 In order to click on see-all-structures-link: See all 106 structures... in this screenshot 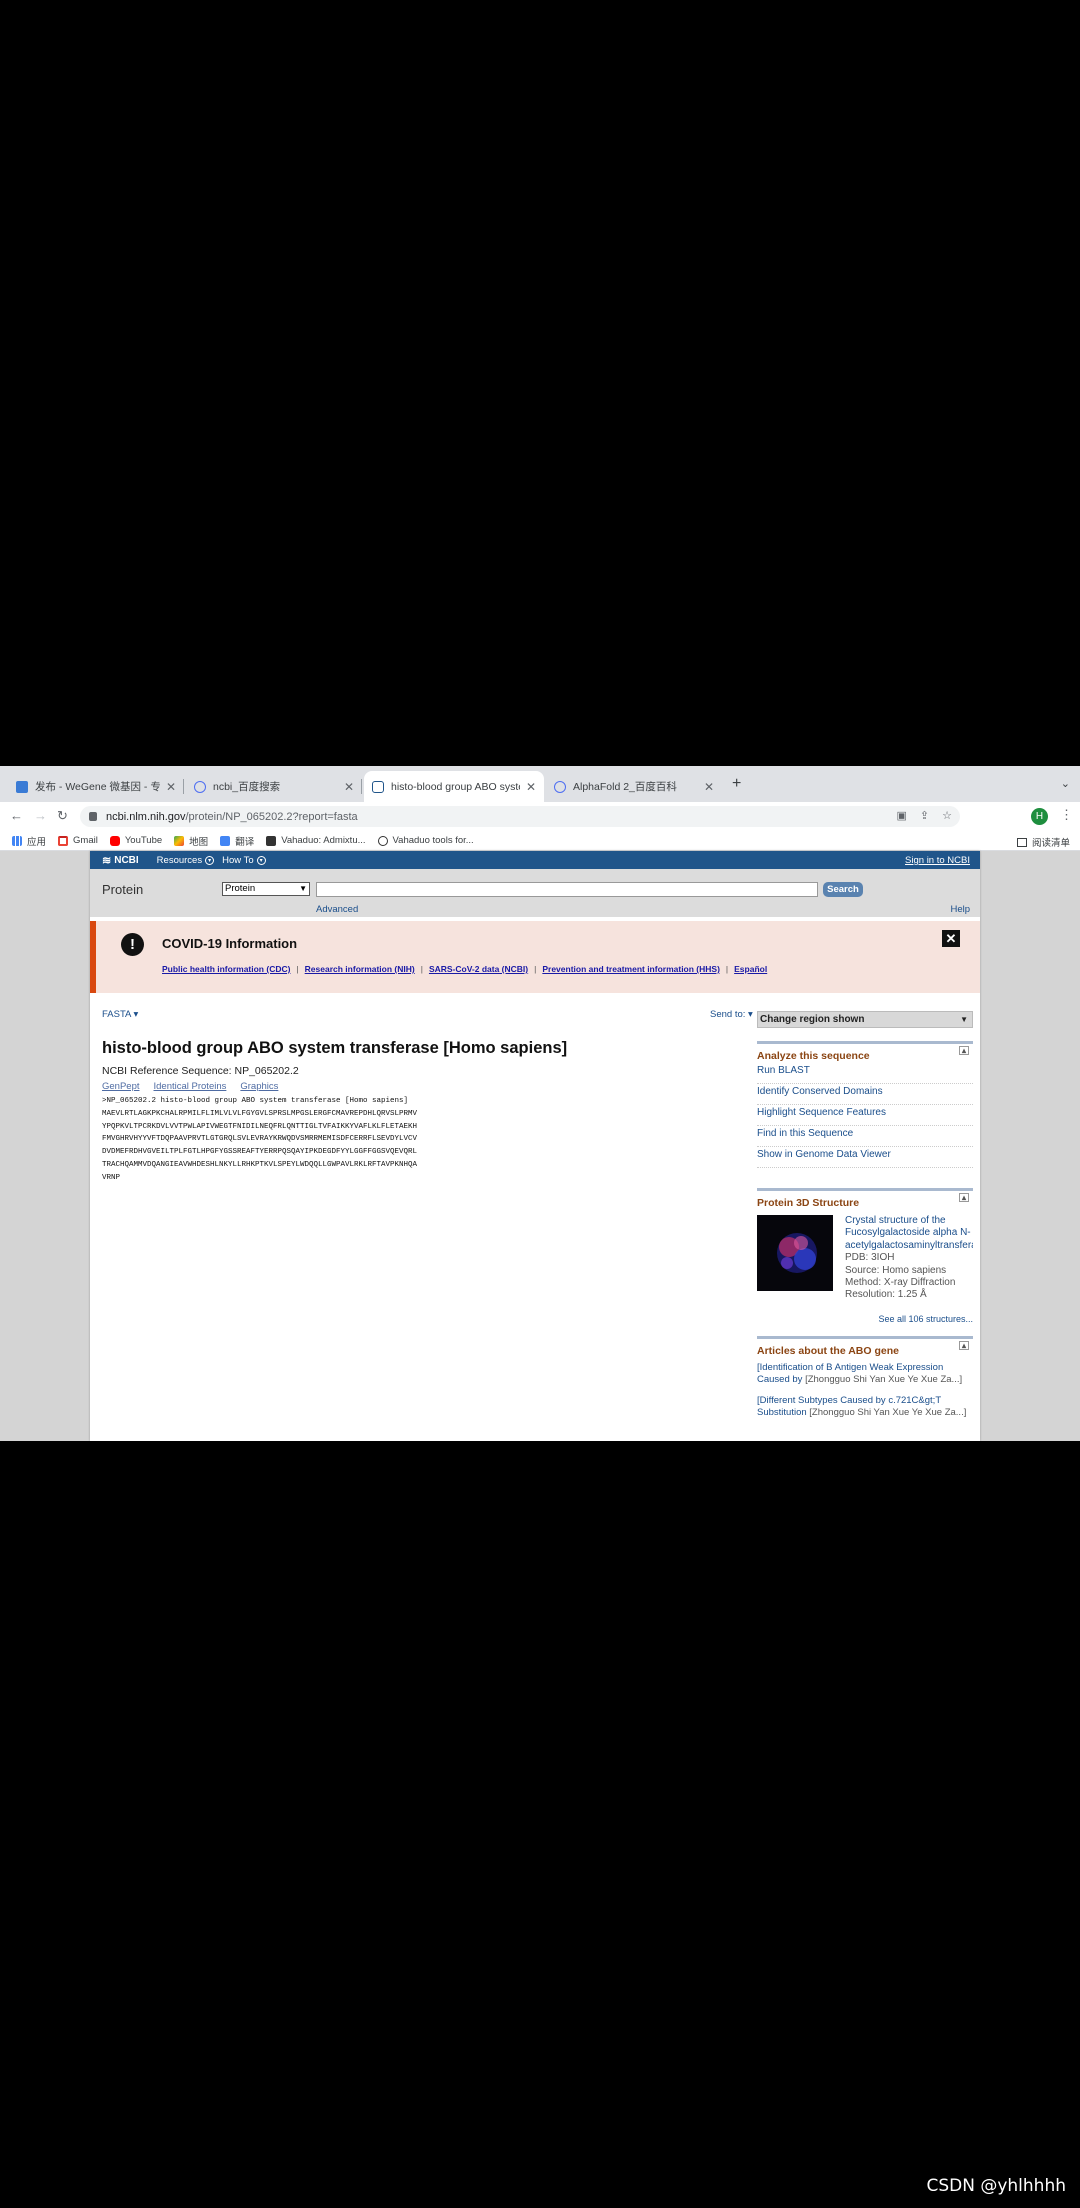, I will do `click(865, 1319)`.